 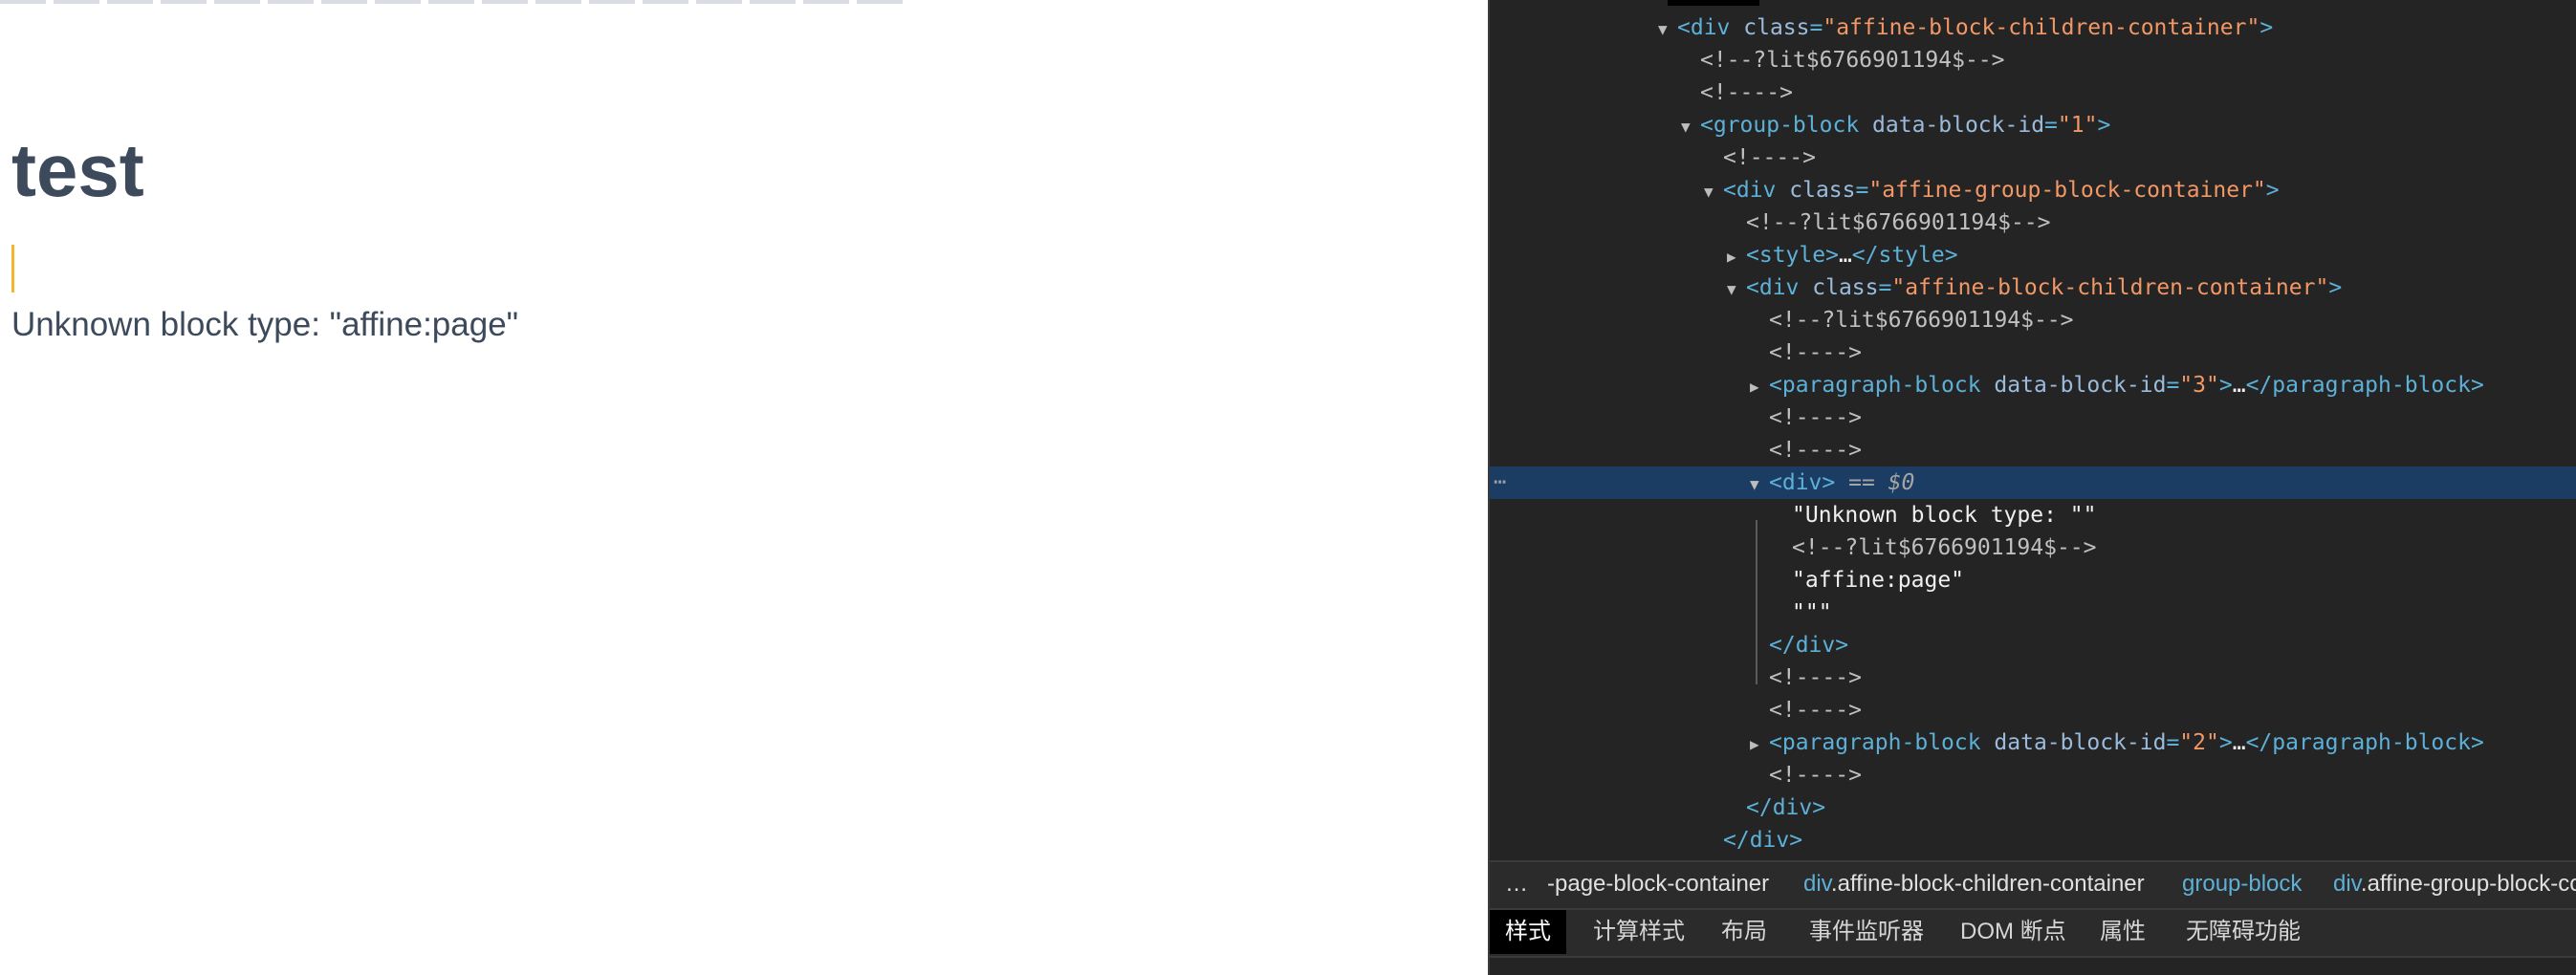 I want to click on tab-layout: 布局, so click(x=1744, y=932).